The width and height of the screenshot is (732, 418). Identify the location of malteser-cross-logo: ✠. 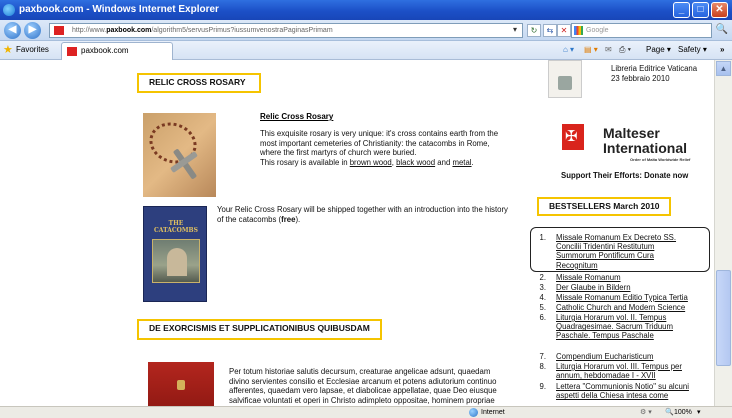
(573, 137).